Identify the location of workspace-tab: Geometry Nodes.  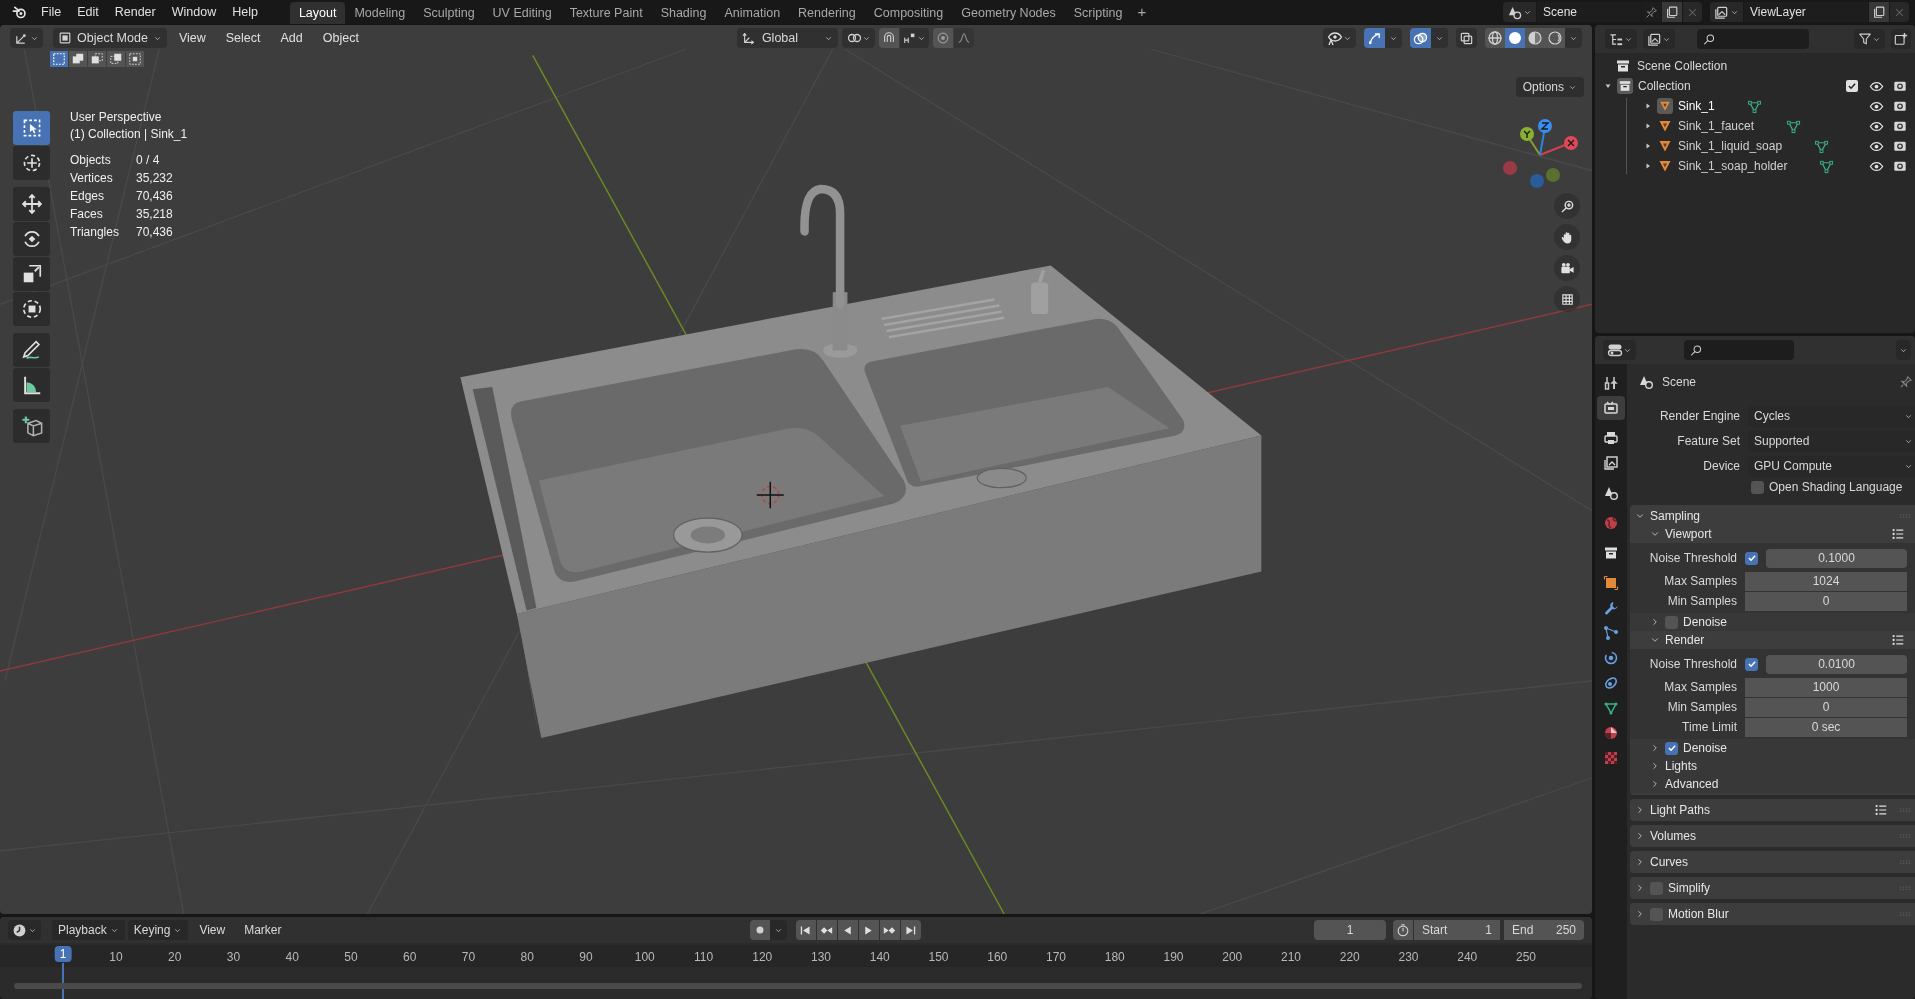
(1008, 13).